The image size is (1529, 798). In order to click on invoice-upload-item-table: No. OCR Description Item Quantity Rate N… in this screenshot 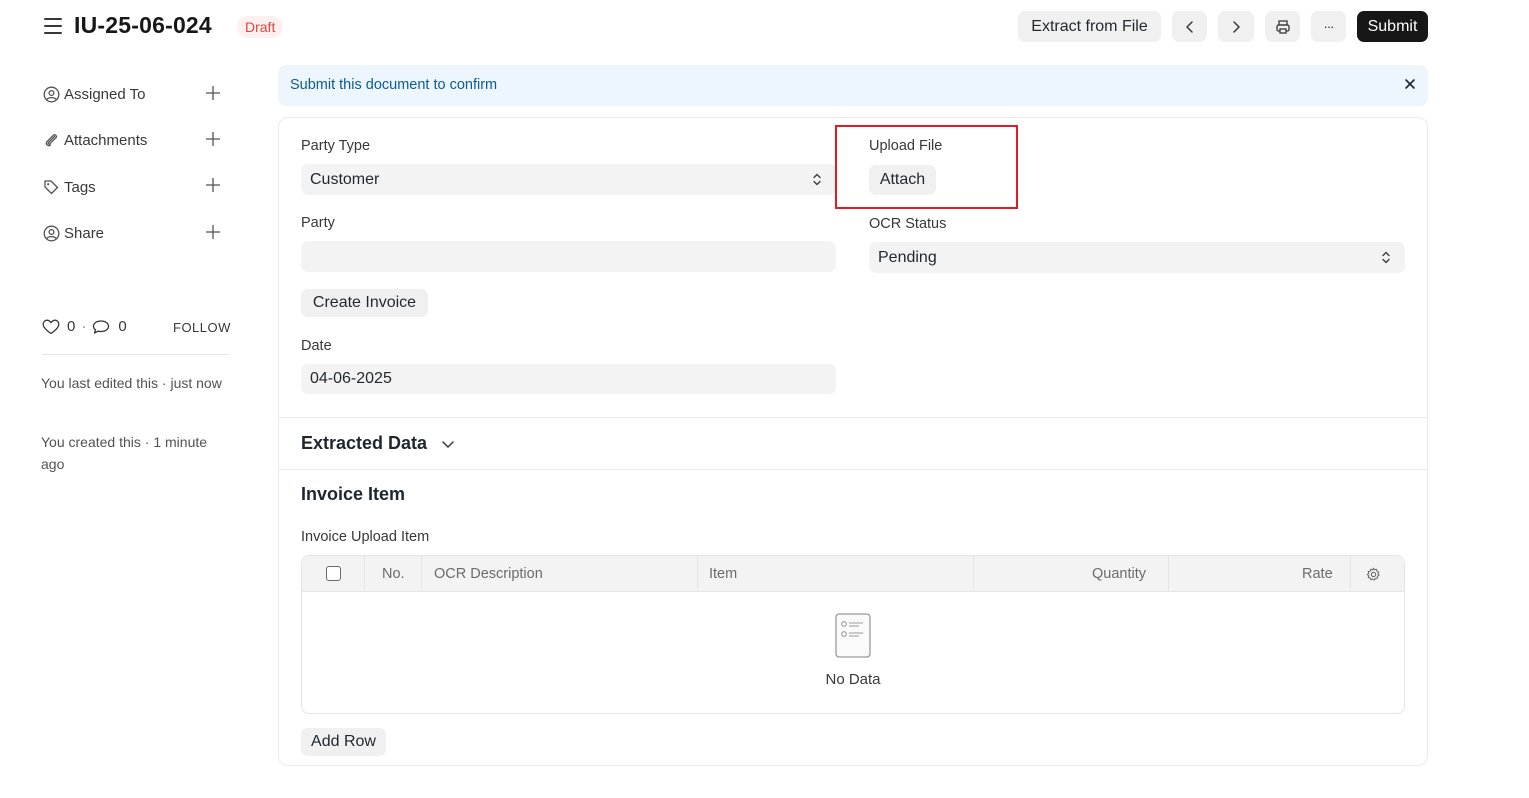, I will do `click(853, 634)`.